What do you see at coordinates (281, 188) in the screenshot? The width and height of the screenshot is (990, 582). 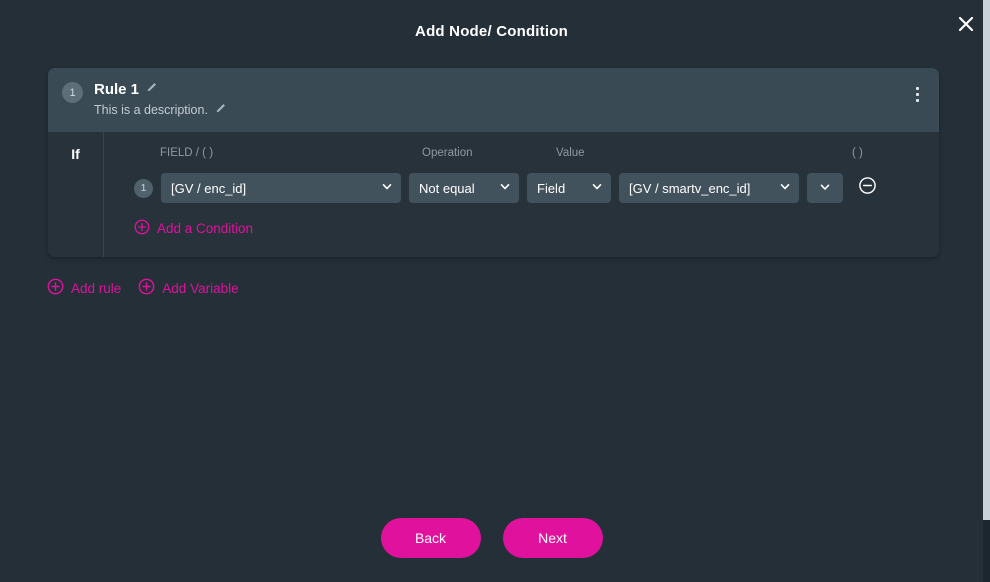 I see `field-select: [GV / enc_id]` at bounding box center [281, 188].